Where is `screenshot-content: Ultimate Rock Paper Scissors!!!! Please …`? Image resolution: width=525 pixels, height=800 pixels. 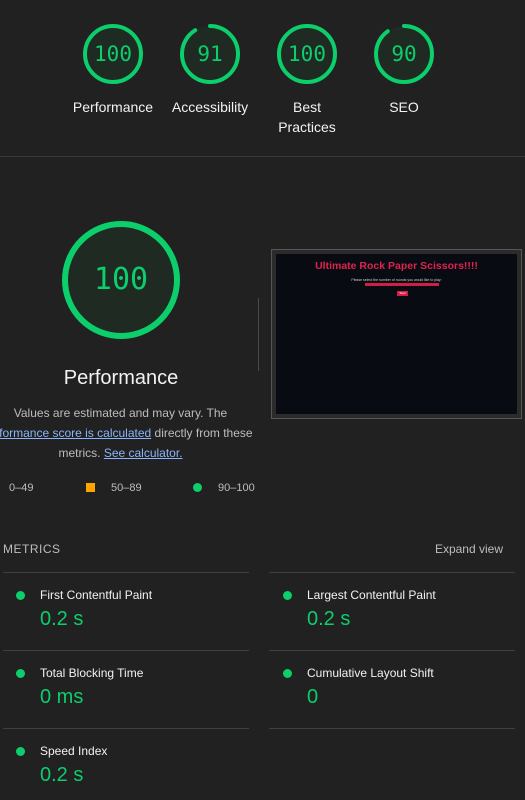
screenshot-content: Ultimate Rock Paper Scissors!!!! Please … is located at coordinates (396, 334).